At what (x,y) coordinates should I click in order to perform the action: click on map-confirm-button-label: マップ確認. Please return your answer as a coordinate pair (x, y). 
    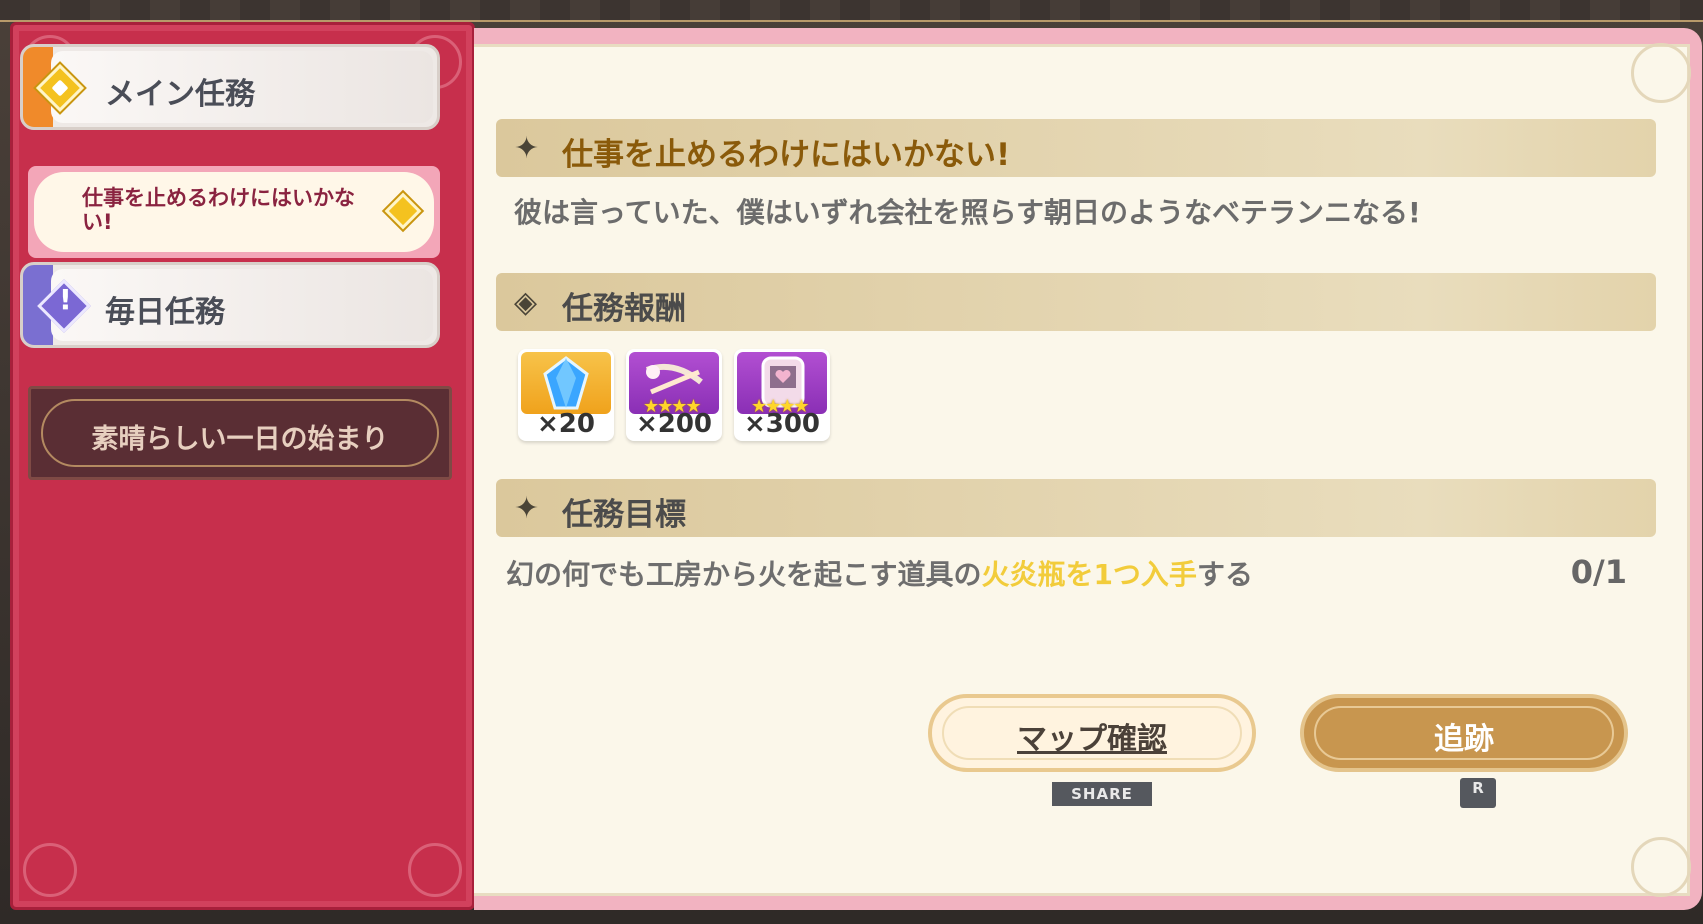
    Looking at the image, I should click on (1092, 739).